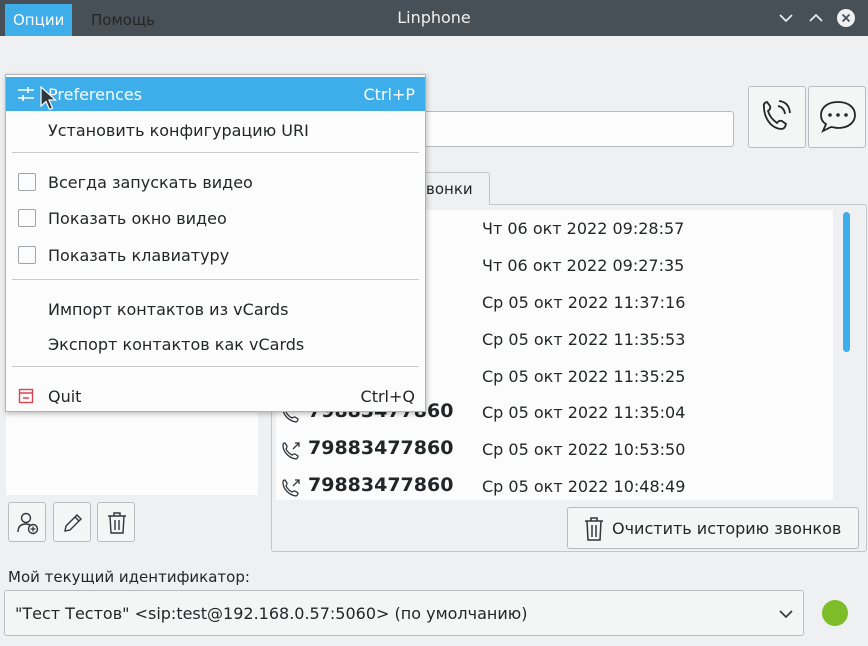 This screenshot has width=868, height=646. What do you see at coordinates (27, 218) in the screenshot?
I see `checkbox-show-video-window` at bounding box center [27, 218].